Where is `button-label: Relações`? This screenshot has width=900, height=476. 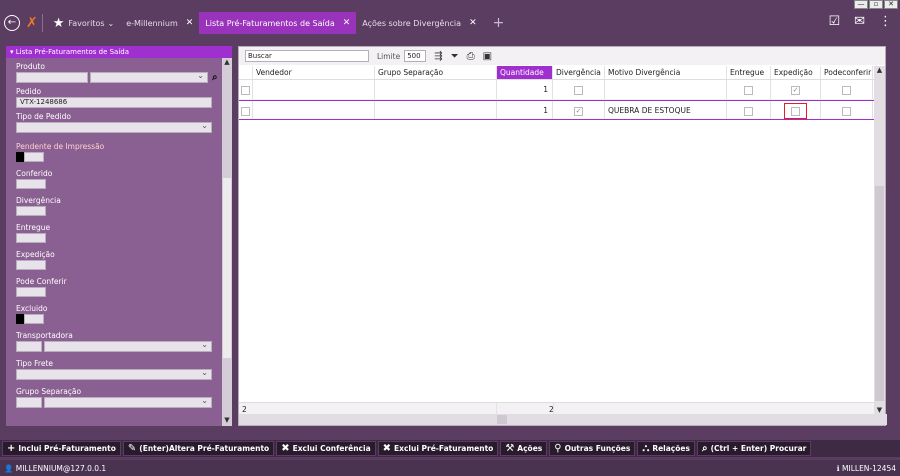
button-label: Relações is located at coordinates (671, 448).